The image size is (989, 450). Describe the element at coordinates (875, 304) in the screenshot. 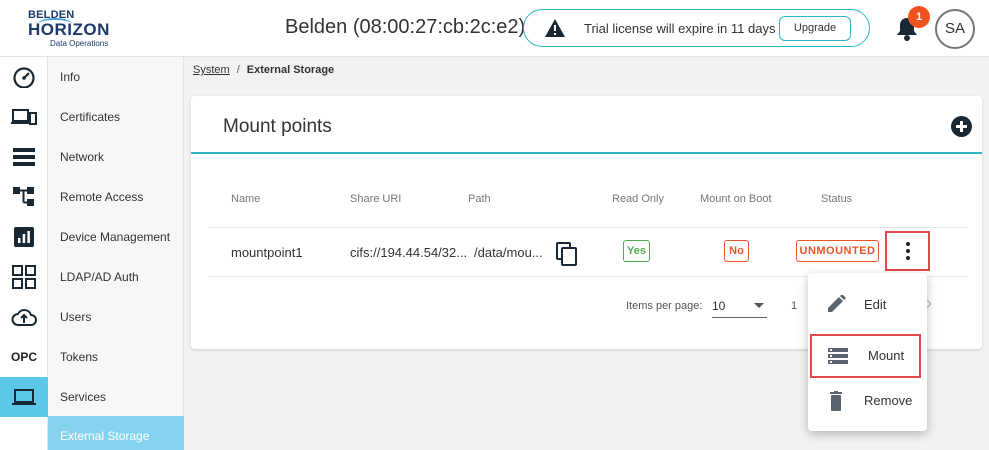

I see `menu-item-edit-label: Edit` at that location.